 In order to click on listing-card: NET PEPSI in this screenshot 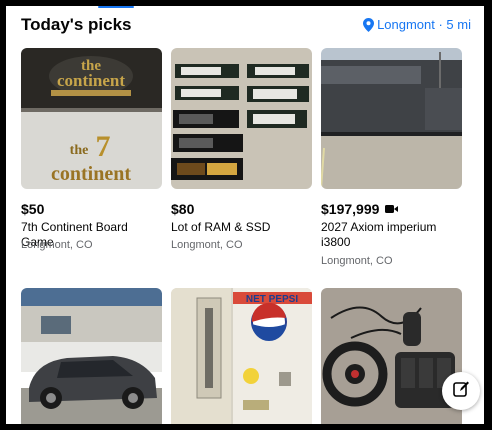, I will do `click(241, 356)`.